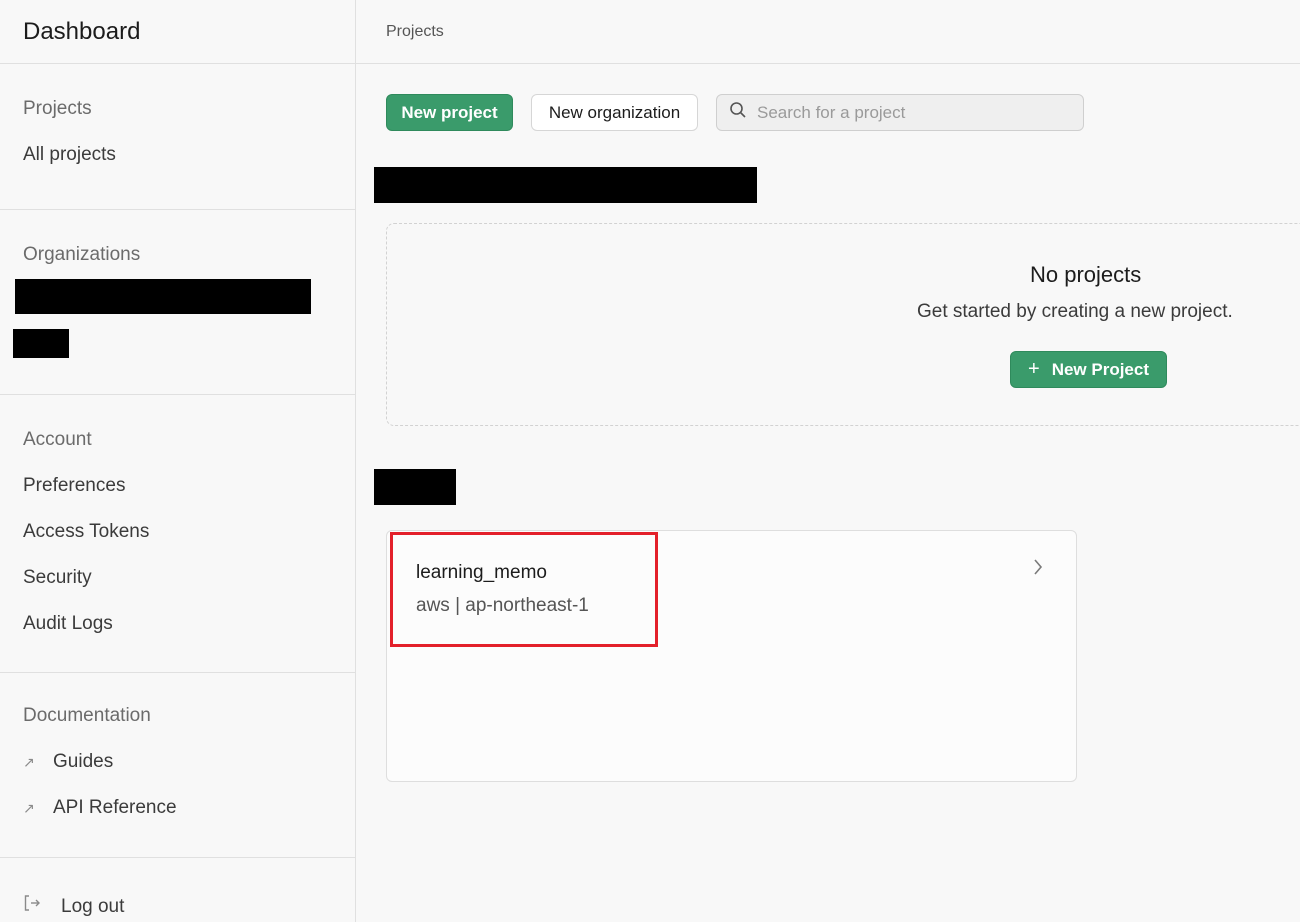  I want to click on logout-icon, so click(33, 903).